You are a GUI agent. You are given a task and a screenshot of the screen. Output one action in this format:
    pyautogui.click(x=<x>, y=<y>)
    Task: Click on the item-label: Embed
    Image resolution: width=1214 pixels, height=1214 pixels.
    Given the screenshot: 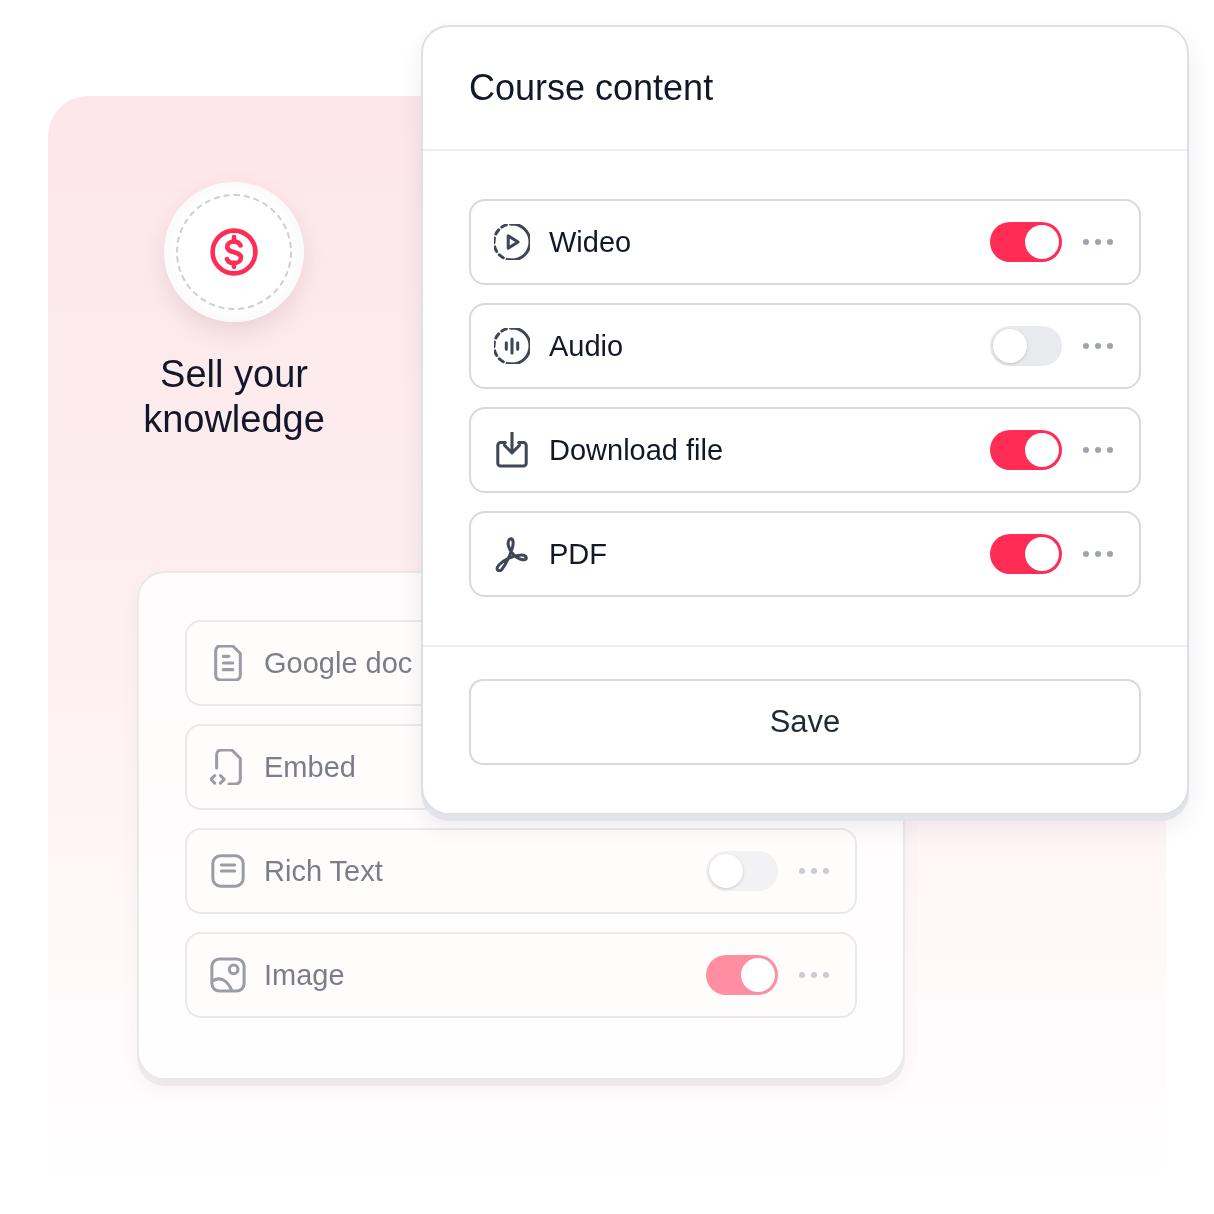 What is the action you would take?
    pyautogui.click(x=310, y=767)
    